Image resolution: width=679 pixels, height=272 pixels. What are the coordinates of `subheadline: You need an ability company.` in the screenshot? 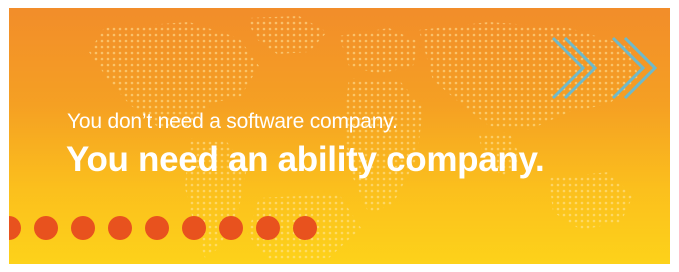 It's located at (305, 159).